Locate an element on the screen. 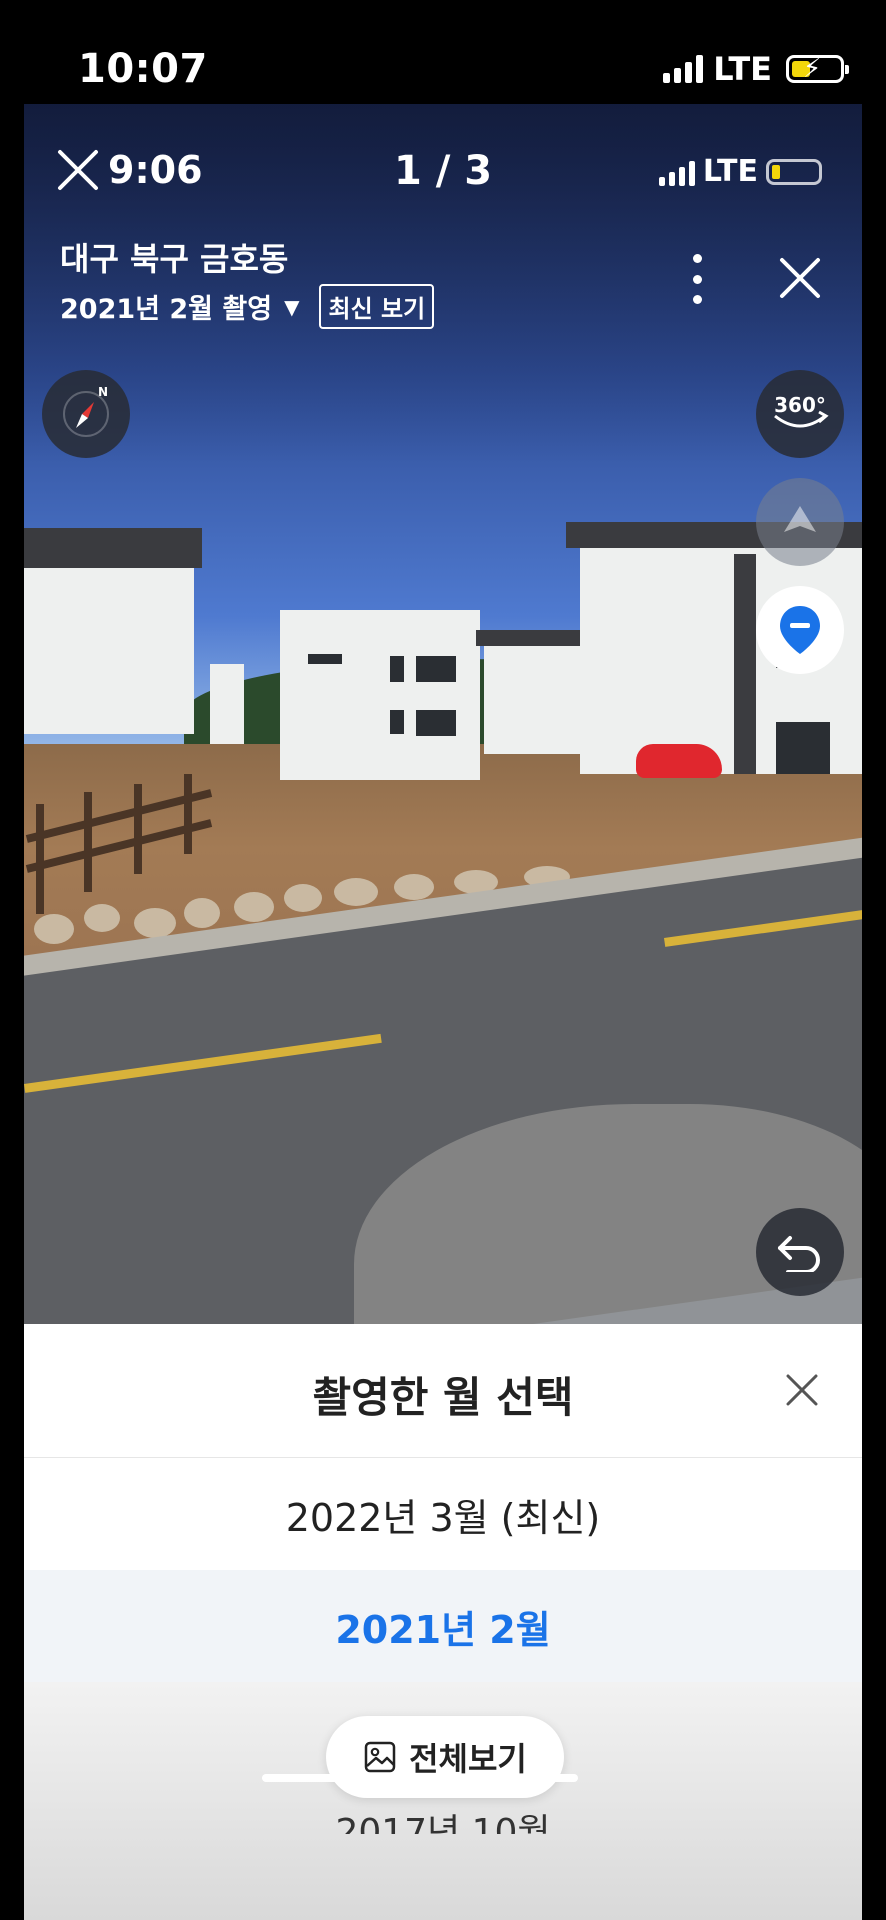  battery-icon: ⚡ is located at coordinates (817, 69).